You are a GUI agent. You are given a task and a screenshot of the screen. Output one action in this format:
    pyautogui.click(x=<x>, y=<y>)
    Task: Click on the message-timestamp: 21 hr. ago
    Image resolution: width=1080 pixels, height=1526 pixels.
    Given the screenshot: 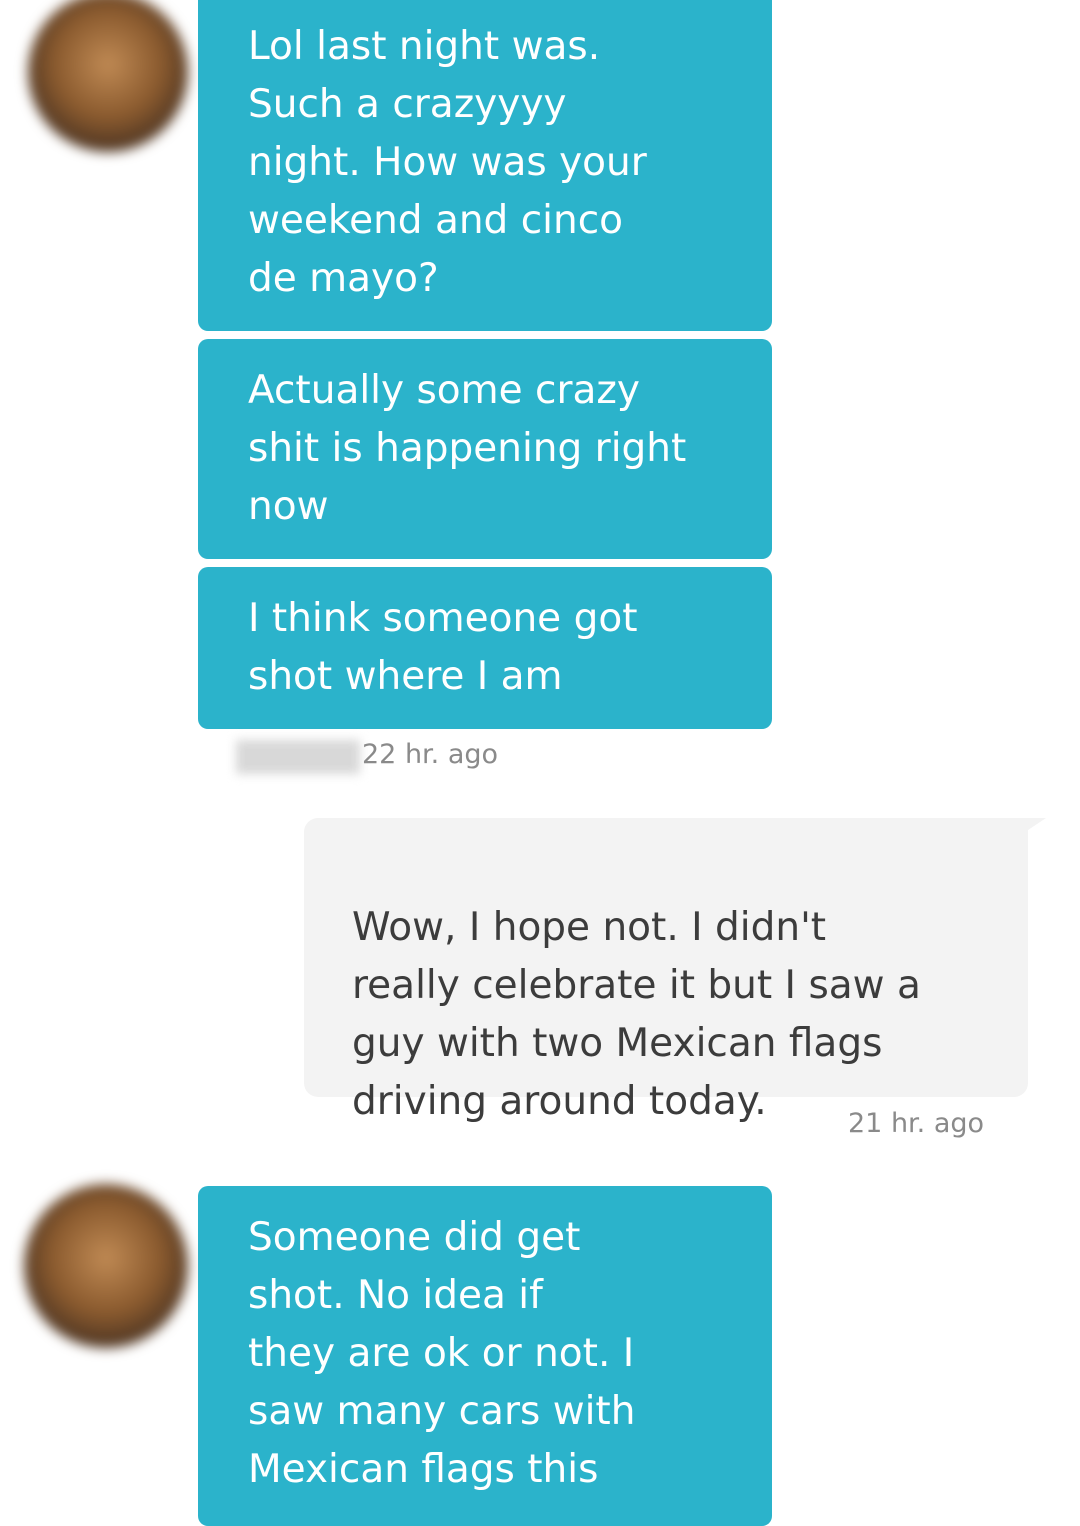 What is the action you would take?
    pyautogui.click(x=916, y=1123)
    